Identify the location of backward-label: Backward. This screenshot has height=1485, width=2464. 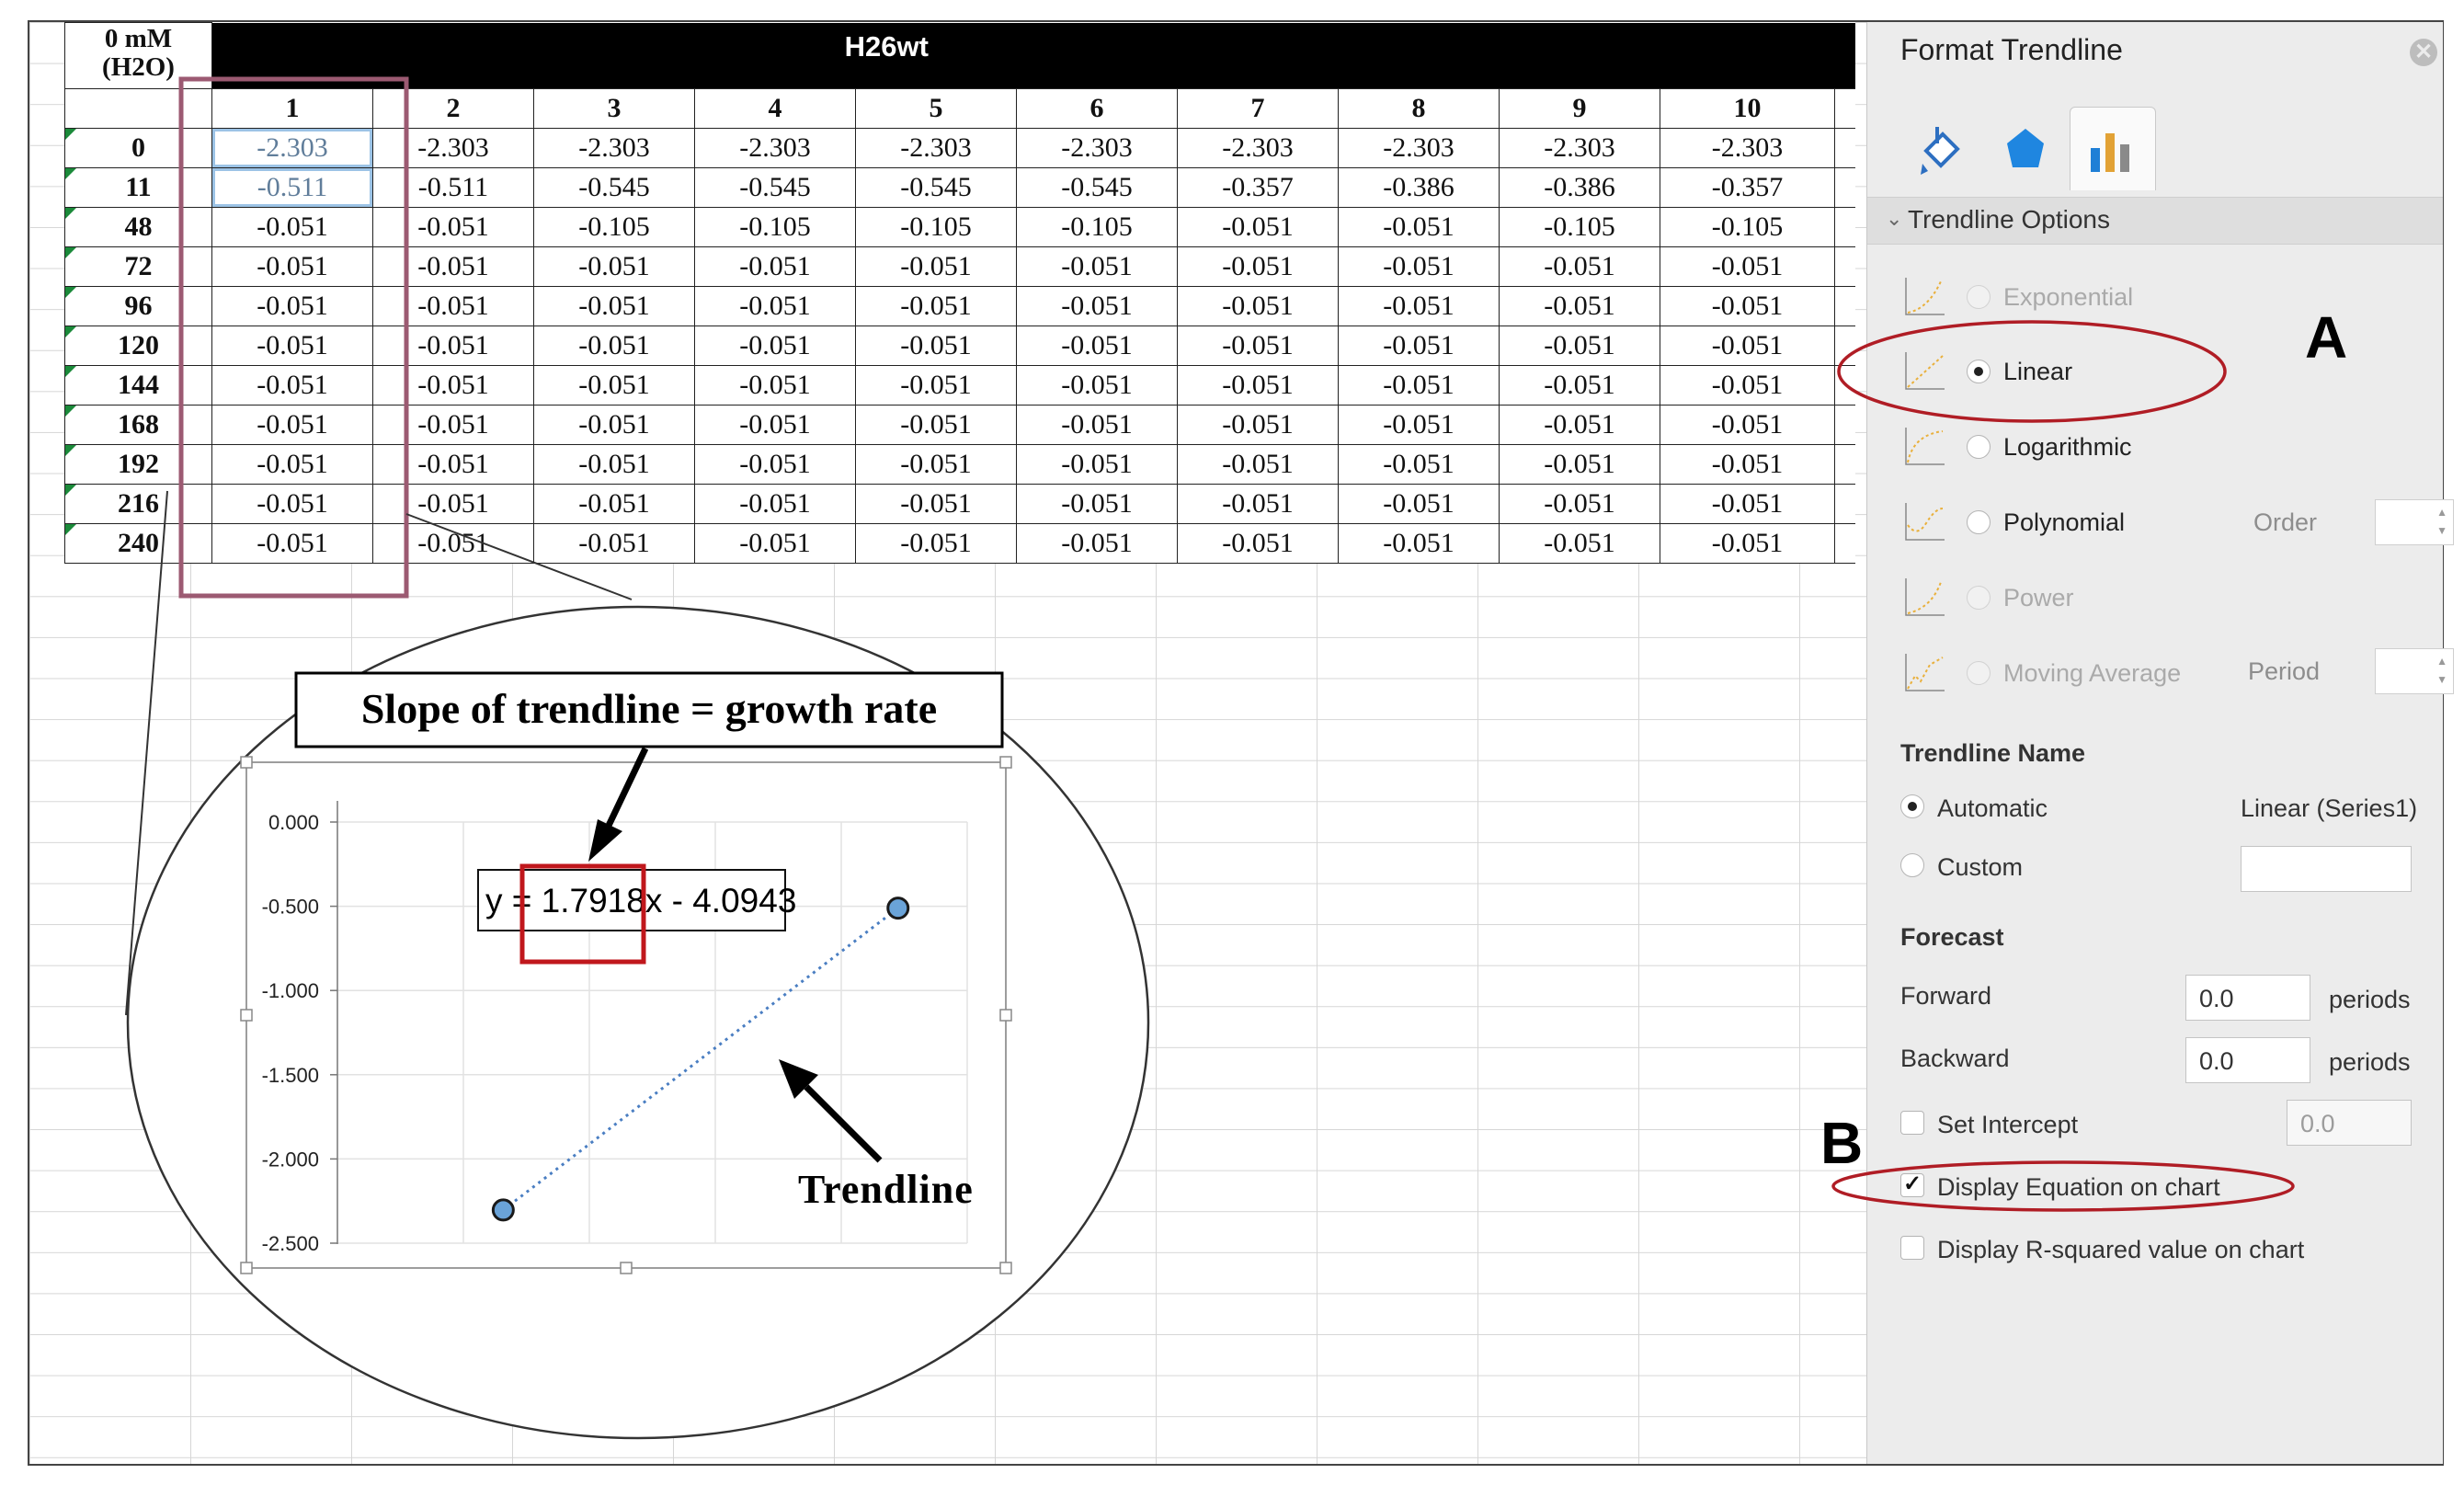
(1955, 1058).